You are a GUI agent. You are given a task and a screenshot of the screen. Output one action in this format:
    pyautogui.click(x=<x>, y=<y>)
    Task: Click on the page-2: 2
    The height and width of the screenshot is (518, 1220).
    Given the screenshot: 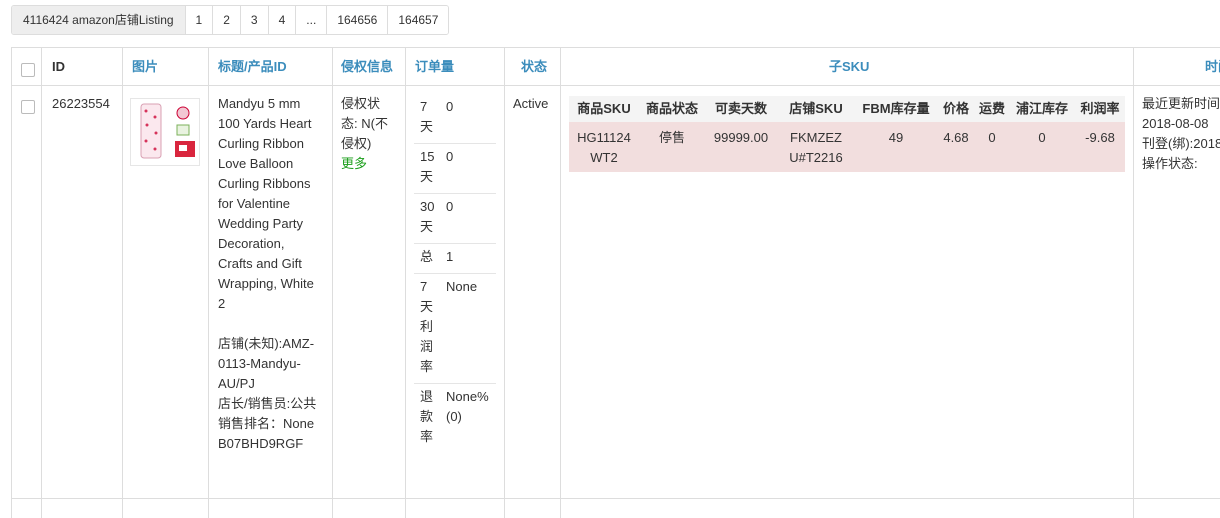 What is the action you would take?
    pyautogui.click(x=226, y=20)
    